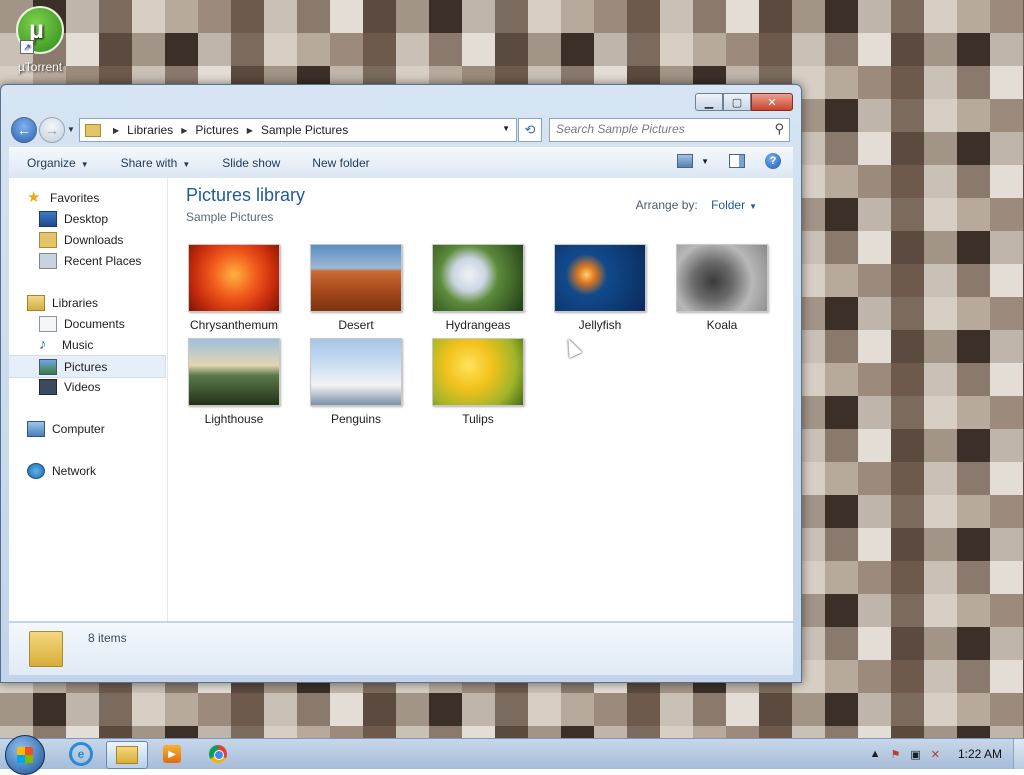 Image resolution: width=1024 pixels, height=775 pixels. I want to click on page-title: Pictures library, so click(246, 195).